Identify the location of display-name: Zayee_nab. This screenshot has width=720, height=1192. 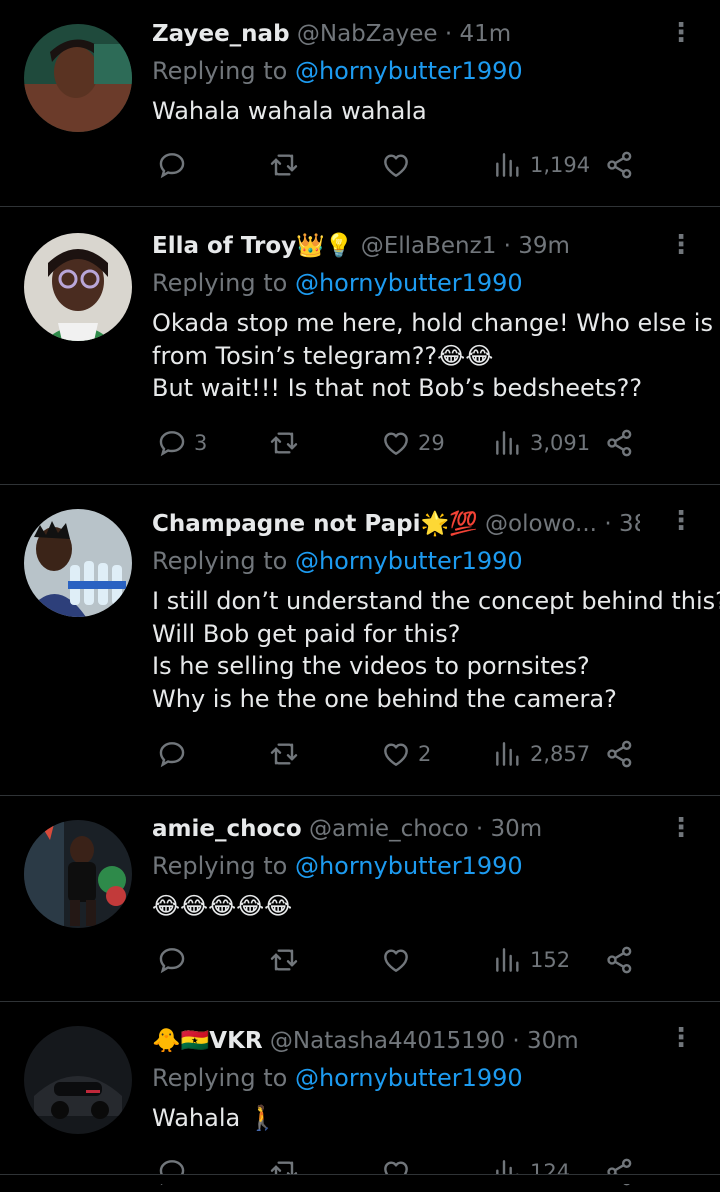
(221, 34).